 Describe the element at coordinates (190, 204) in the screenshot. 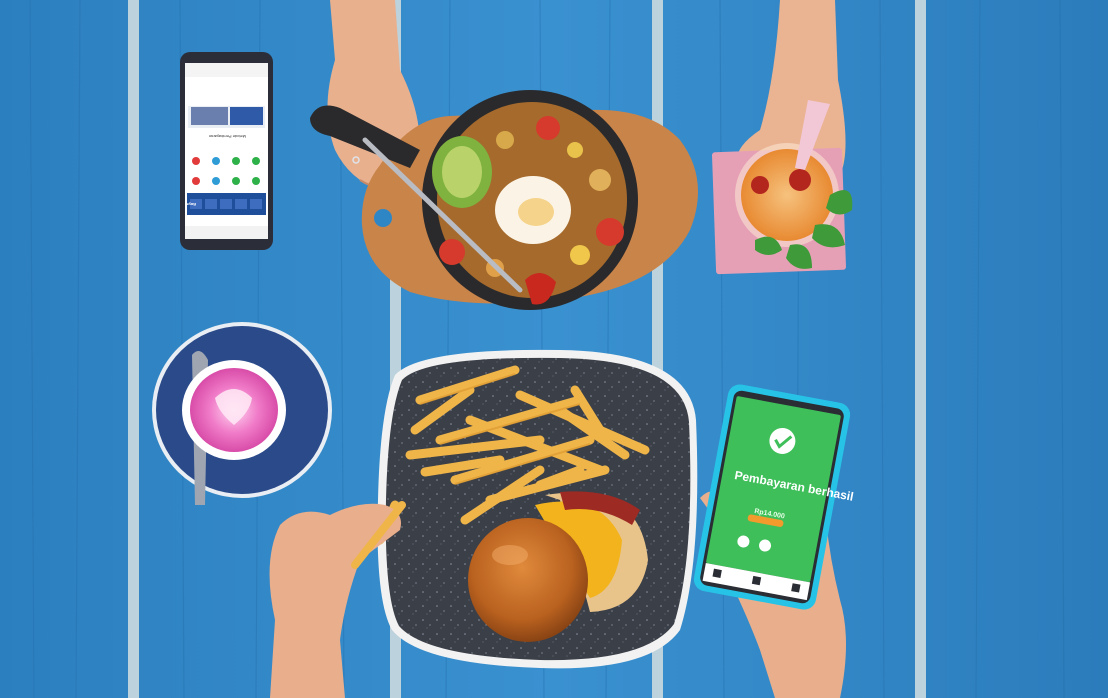

I see `phone-left-header: Bayar` at that location.